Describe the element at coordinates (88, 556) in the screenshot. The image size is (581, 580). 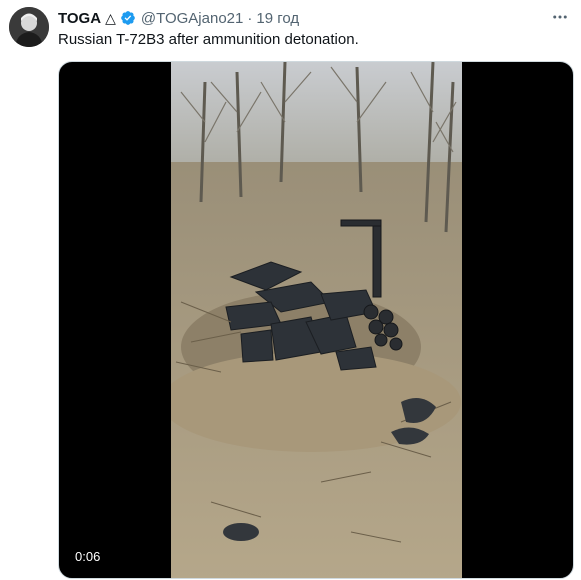
I see `video-duration: 0:06` at that location.